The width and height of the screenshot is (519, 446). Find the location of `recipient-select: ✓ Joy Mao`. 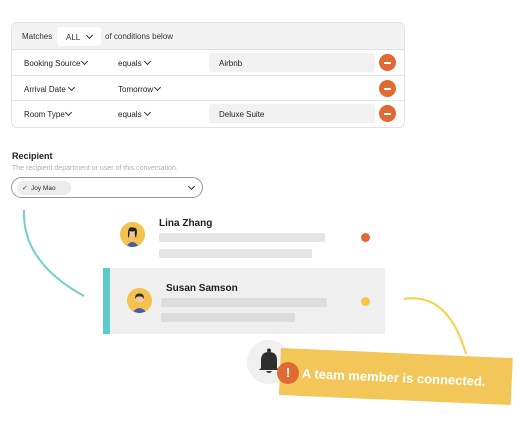

recipient-select: ✓ Joy Mao is located at coordinates (107, 187).